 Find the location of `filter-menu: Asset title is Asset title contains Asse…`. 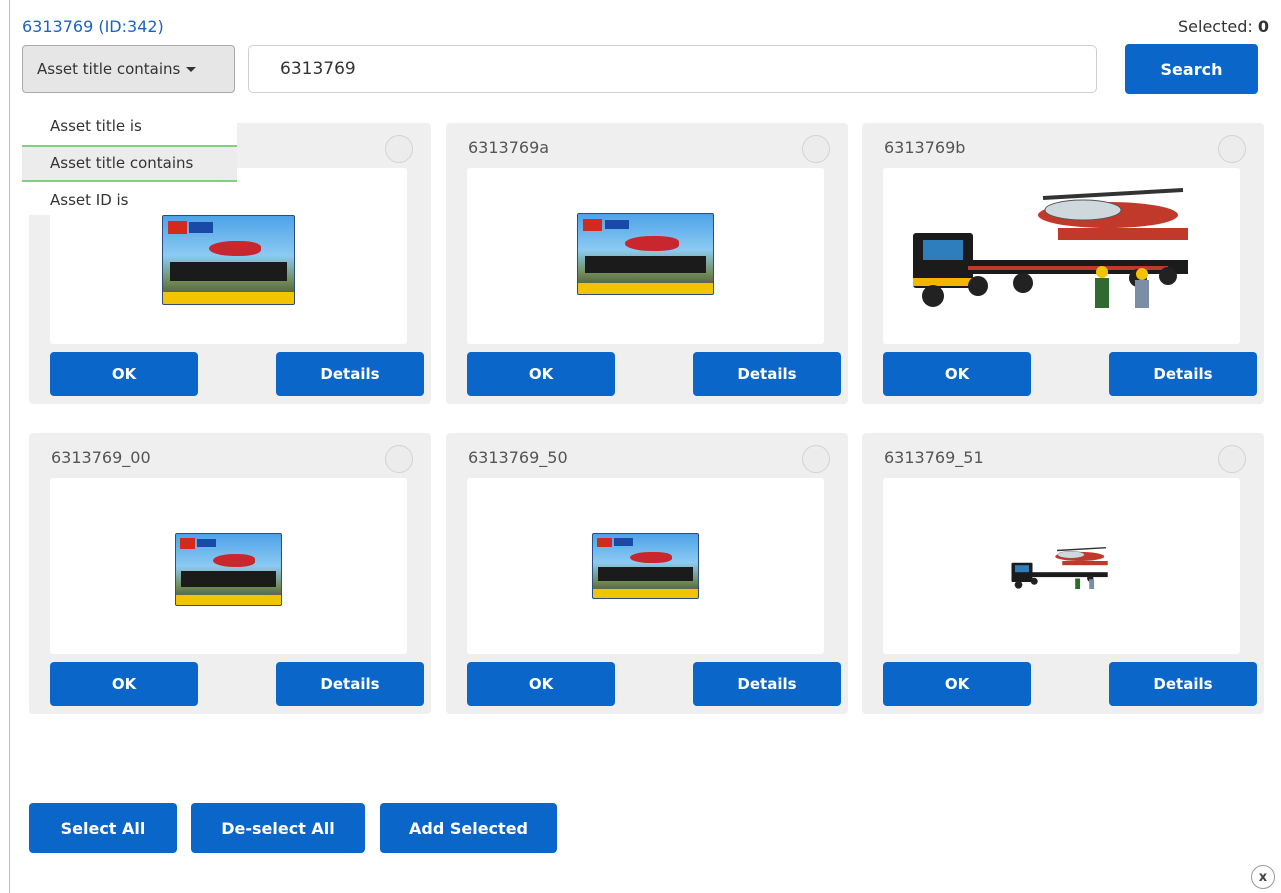

filter-menu: Asset title is Asset title contains Asse… is located at coordinates (129, 157).